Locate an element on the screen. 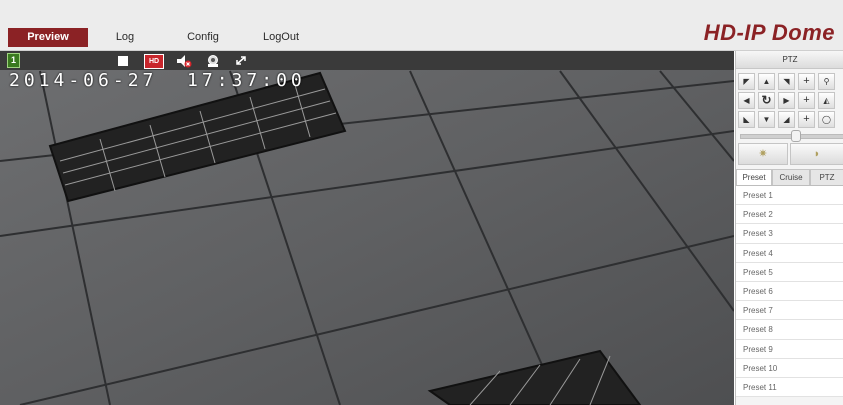 Image resolution: width=843 pixels, height=405 pixels. tab-preview: Preview is located at coordinates (48, 37).